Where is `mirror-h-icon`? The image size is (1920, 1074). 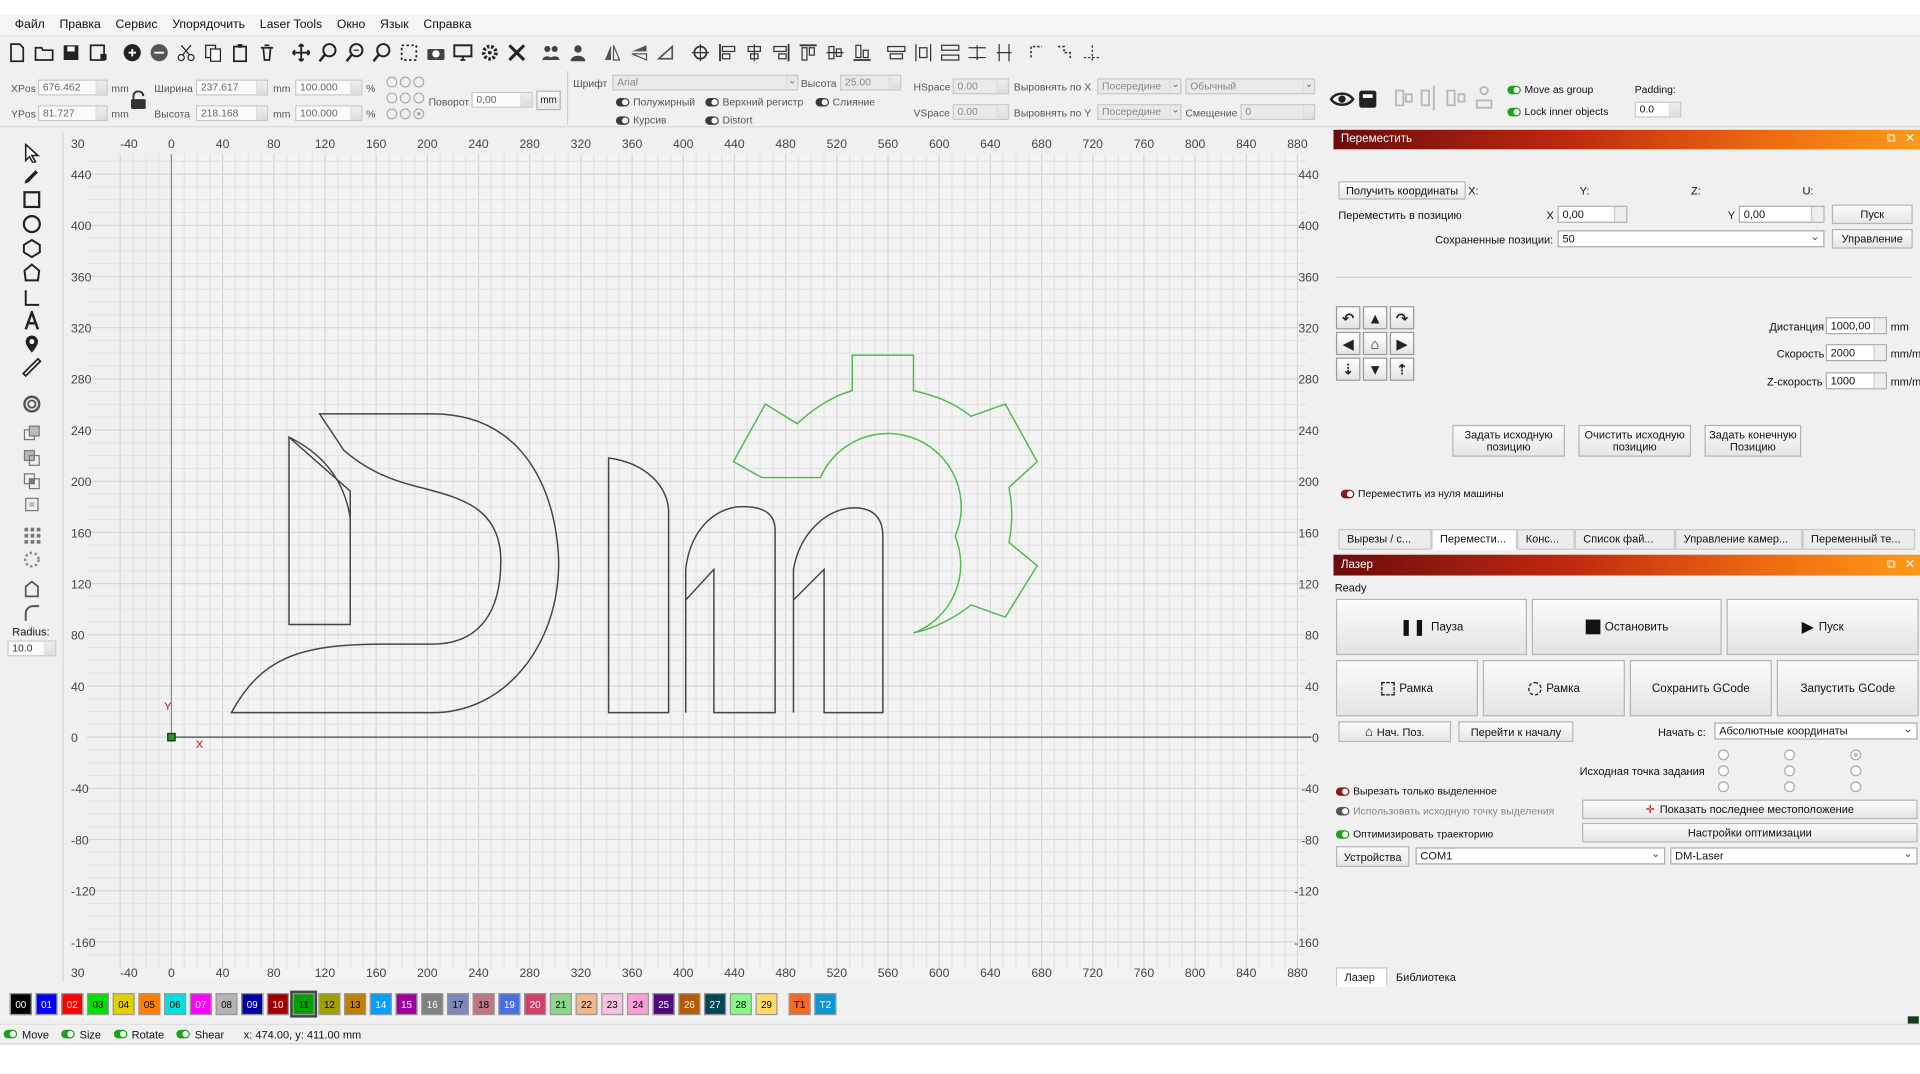 mirror-h-icon is located at coordinates (612, 52).